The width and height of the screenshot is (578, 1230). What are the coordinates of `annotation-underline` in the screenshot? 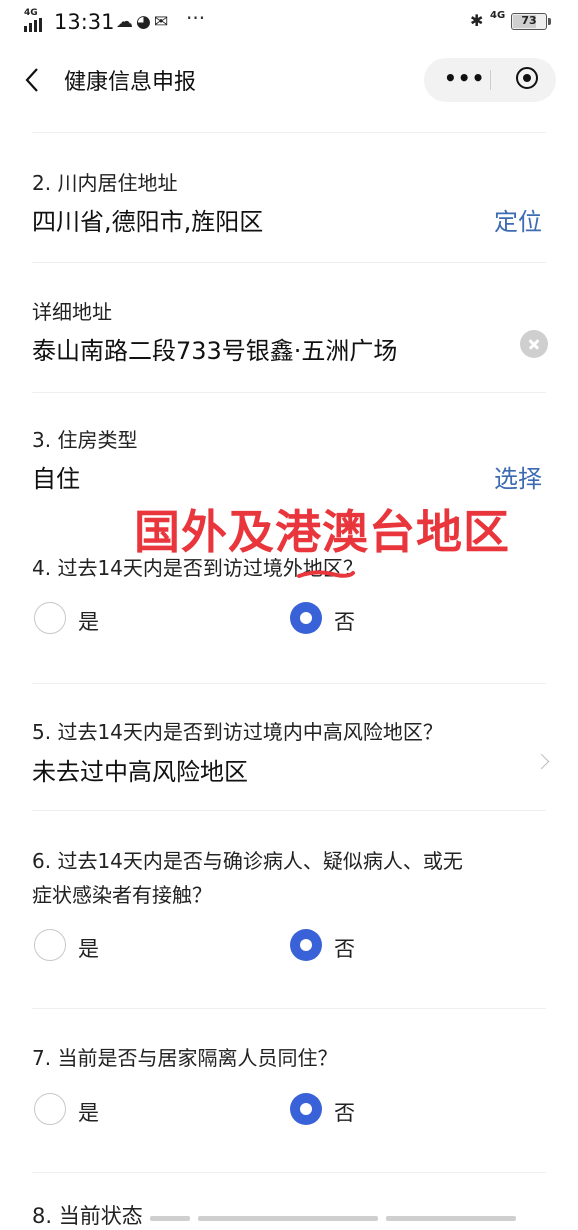 It's located at (326, 574).